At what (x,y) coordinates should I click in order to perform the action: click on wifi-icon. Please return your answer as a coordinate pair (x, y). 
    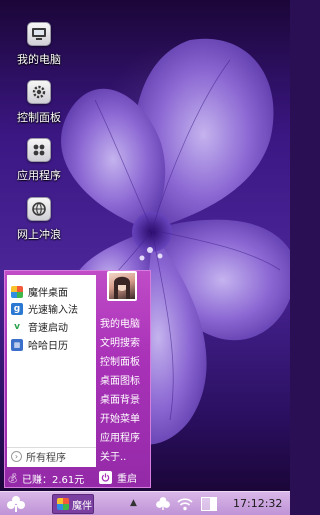
    Looking at the image, I should click on (185, 504).